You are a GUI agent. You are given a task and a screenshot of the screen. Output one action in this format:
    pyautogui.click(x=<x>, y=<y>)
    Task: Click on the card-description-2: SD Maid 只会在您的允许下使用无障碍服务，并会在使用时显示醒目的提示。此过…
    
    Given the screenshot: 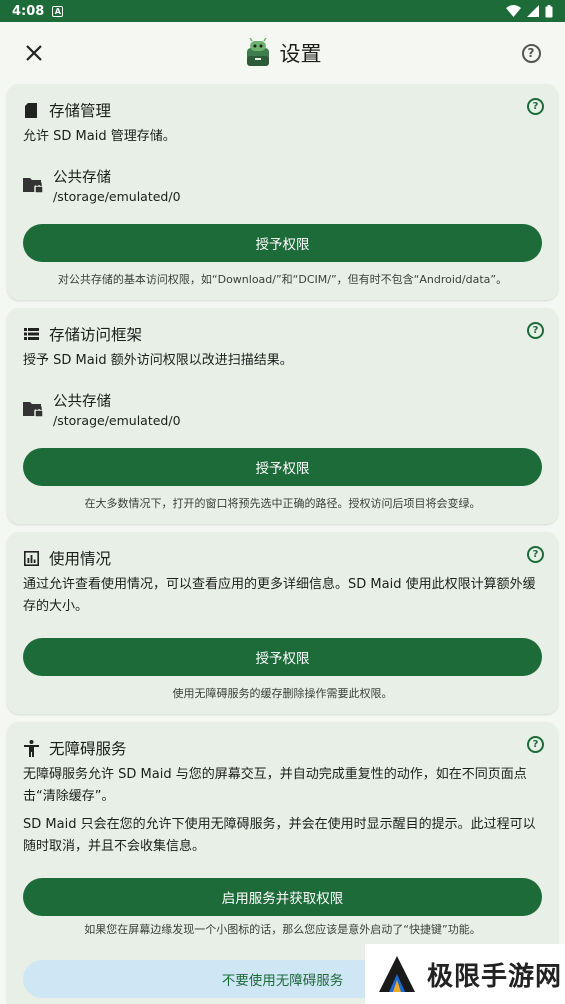 What is the action you would take?
    pyautogui.click(x=279, y=835)
    